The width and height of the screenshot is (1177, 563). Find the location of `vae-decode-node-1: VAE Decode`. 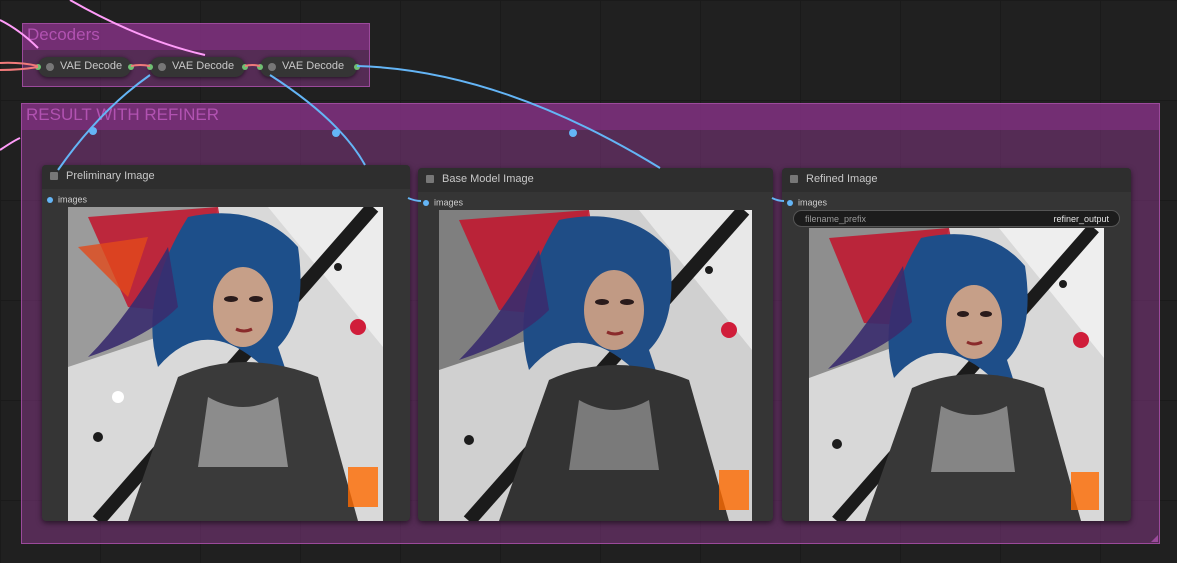

vae-decode-node-1: VAE Decode is located at coordinates (84, 67).